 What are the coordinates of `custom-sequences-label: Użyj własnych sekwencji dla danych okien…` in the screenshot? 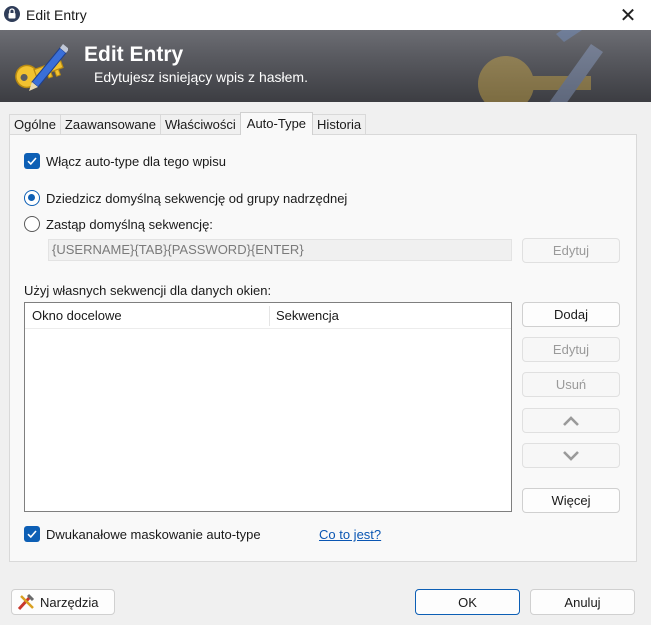 It's located at (148, 290).